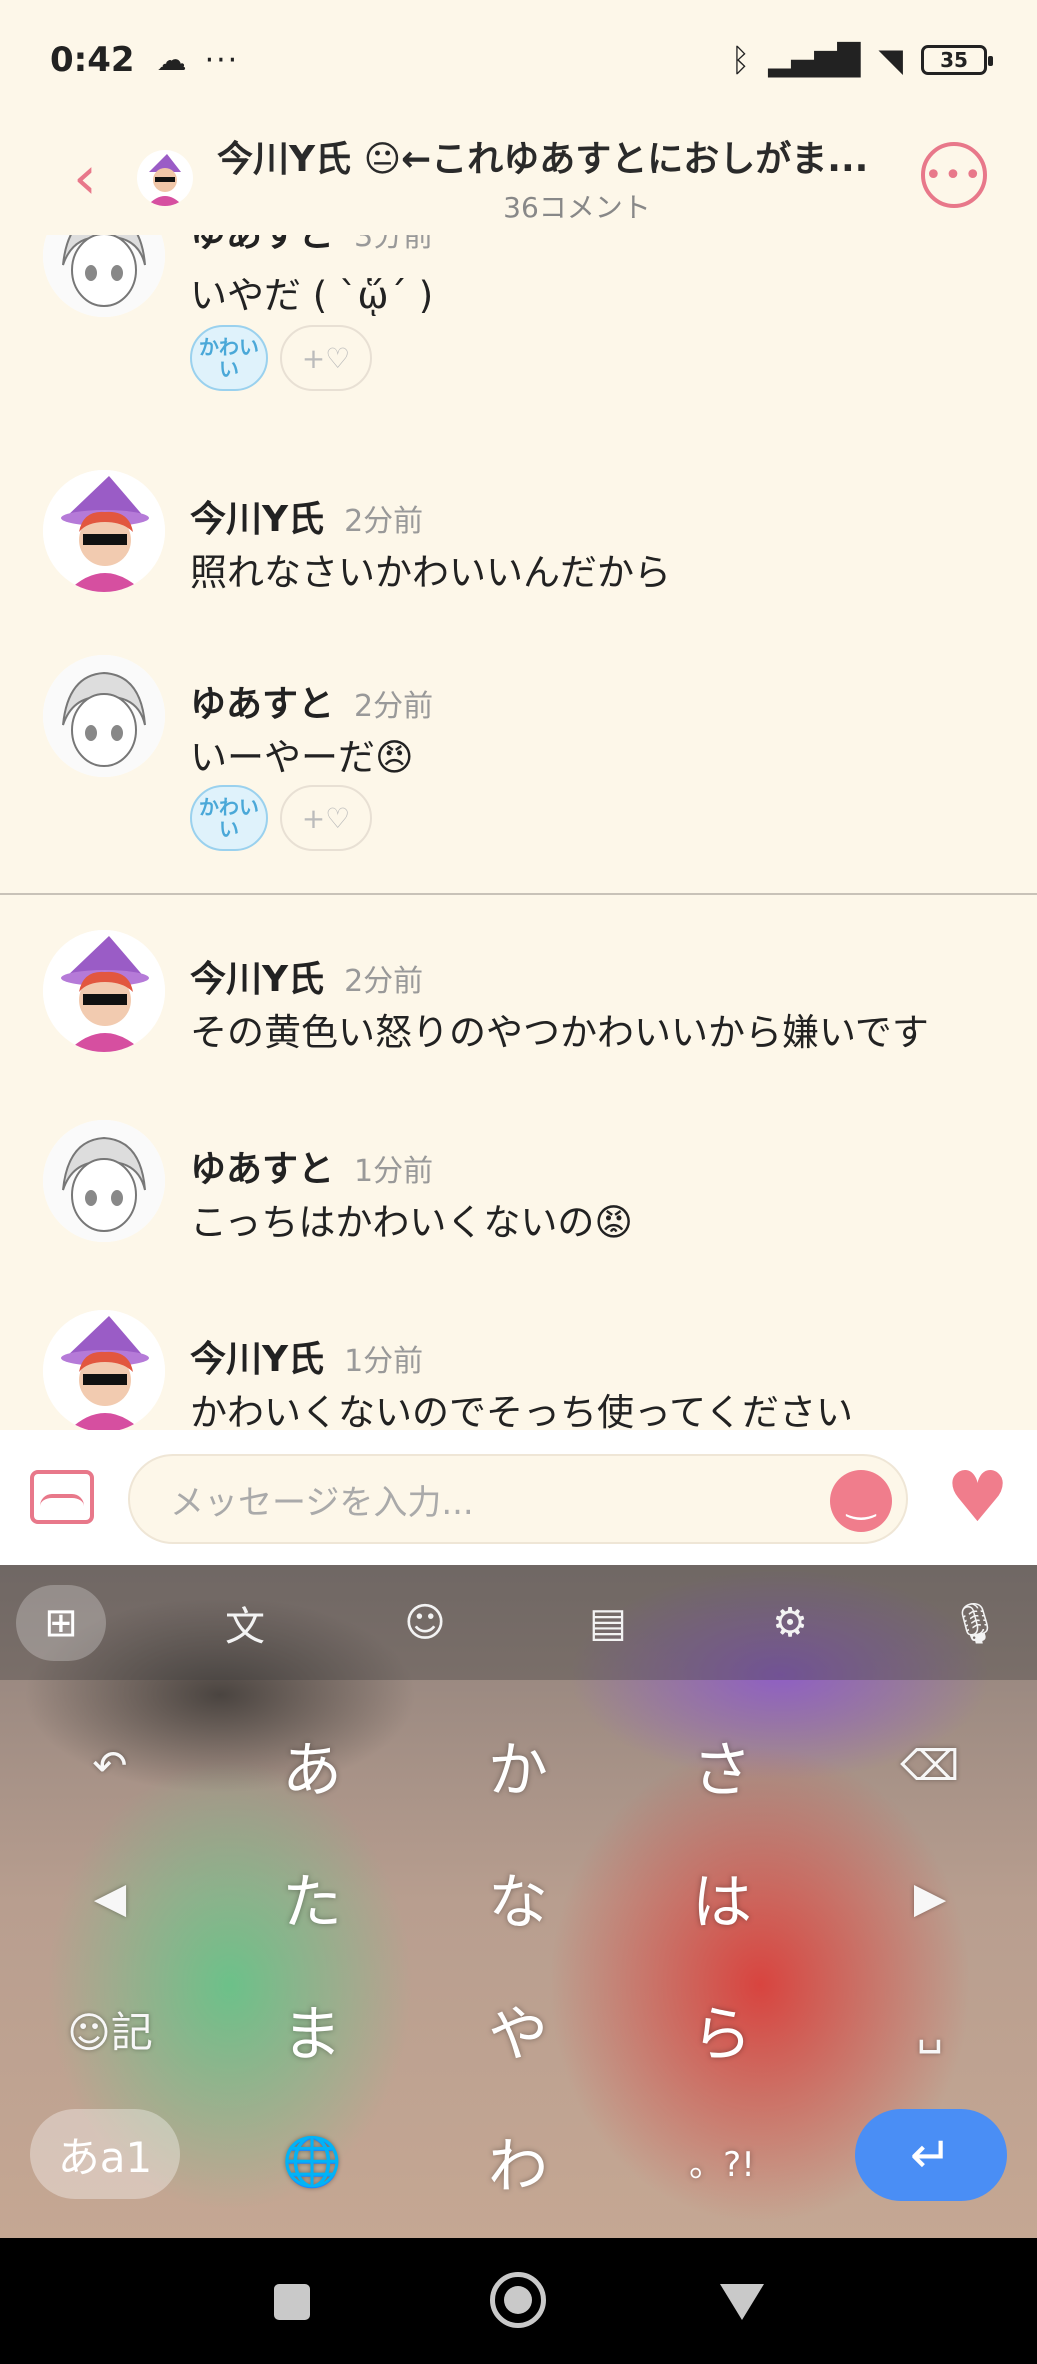  What do you see at coordinates (608, 1623) in the screenshot?
I see `clipboard-icon: ▤` at bounding box center [608, 1623].